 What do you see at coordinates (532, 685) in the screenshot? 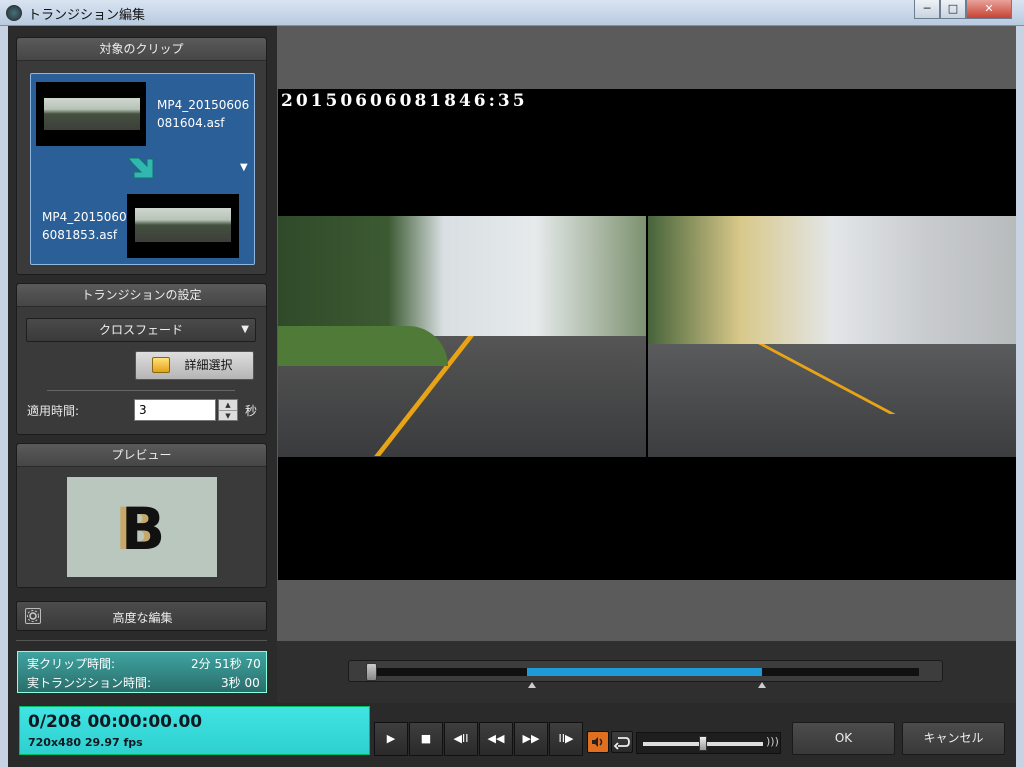
I see `transition-start-marker` at bounding box center [532, 685].